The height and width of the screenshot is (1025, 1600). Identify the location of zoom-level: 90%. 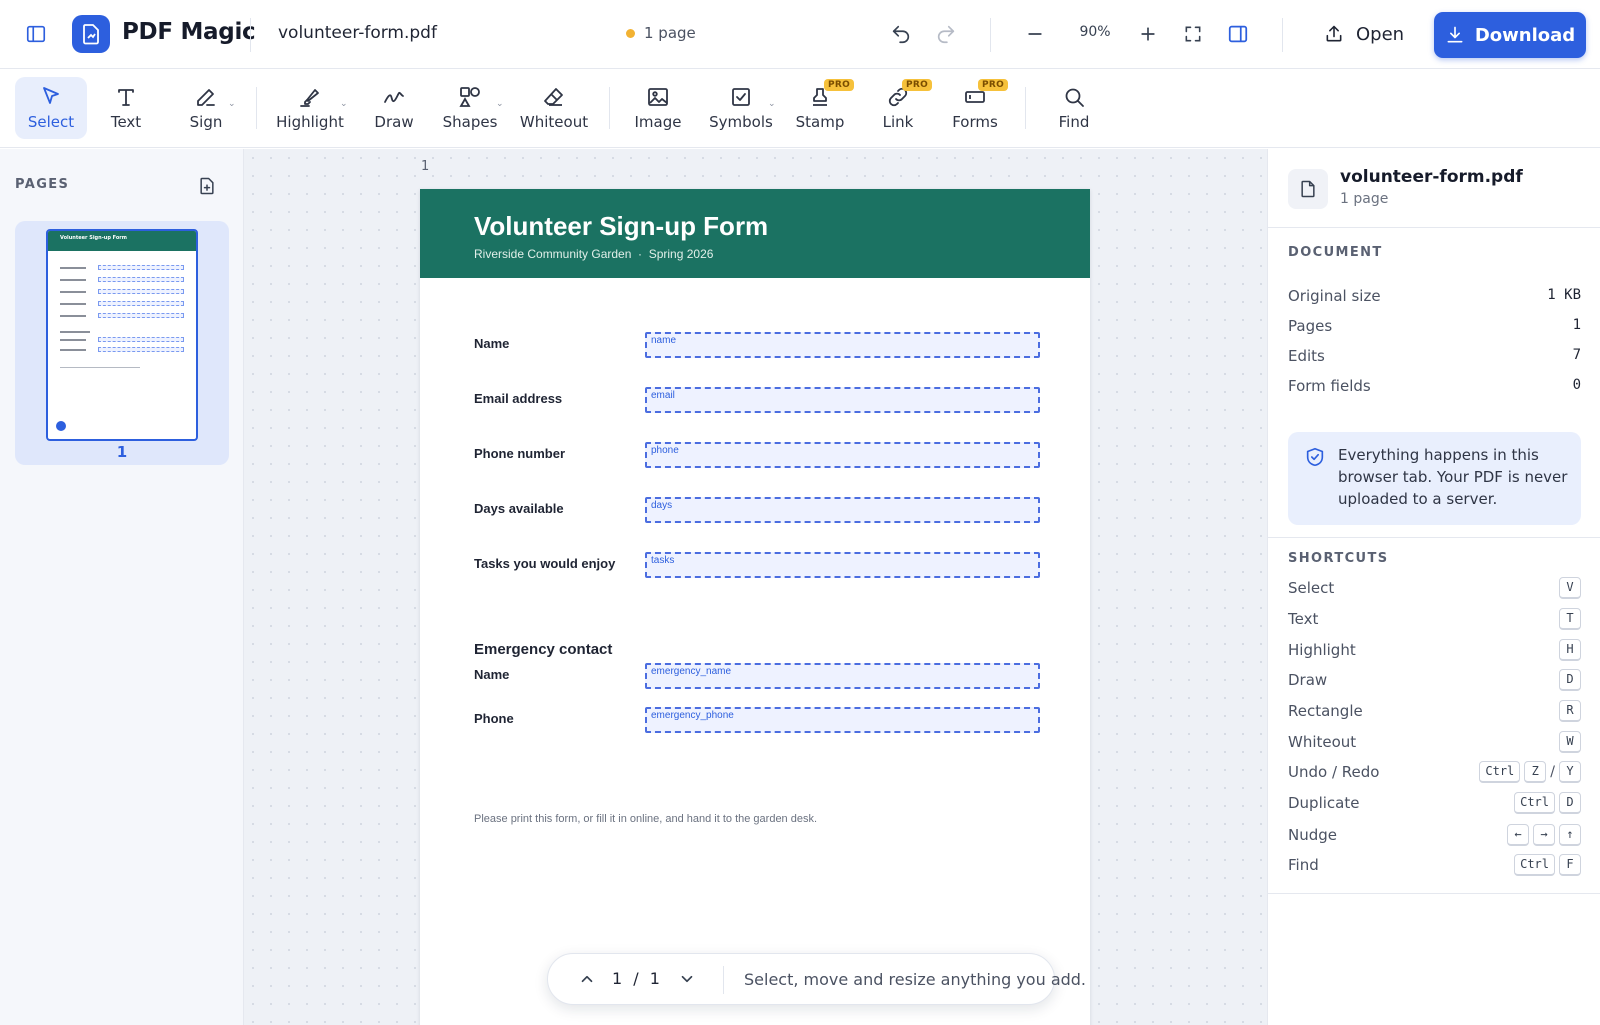
(1095, 32).